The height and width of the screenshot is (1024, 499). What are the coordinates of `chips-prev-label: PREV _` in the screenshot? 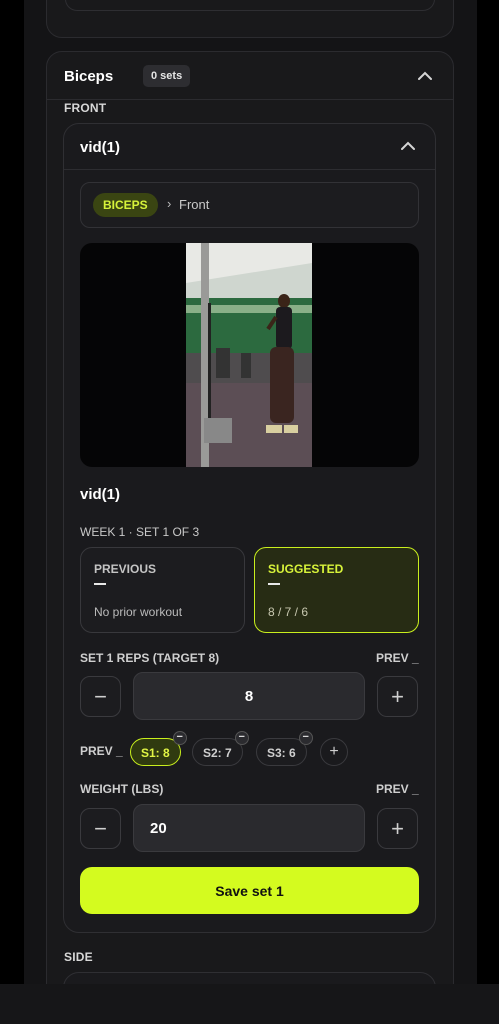 It's located at (101, 751).